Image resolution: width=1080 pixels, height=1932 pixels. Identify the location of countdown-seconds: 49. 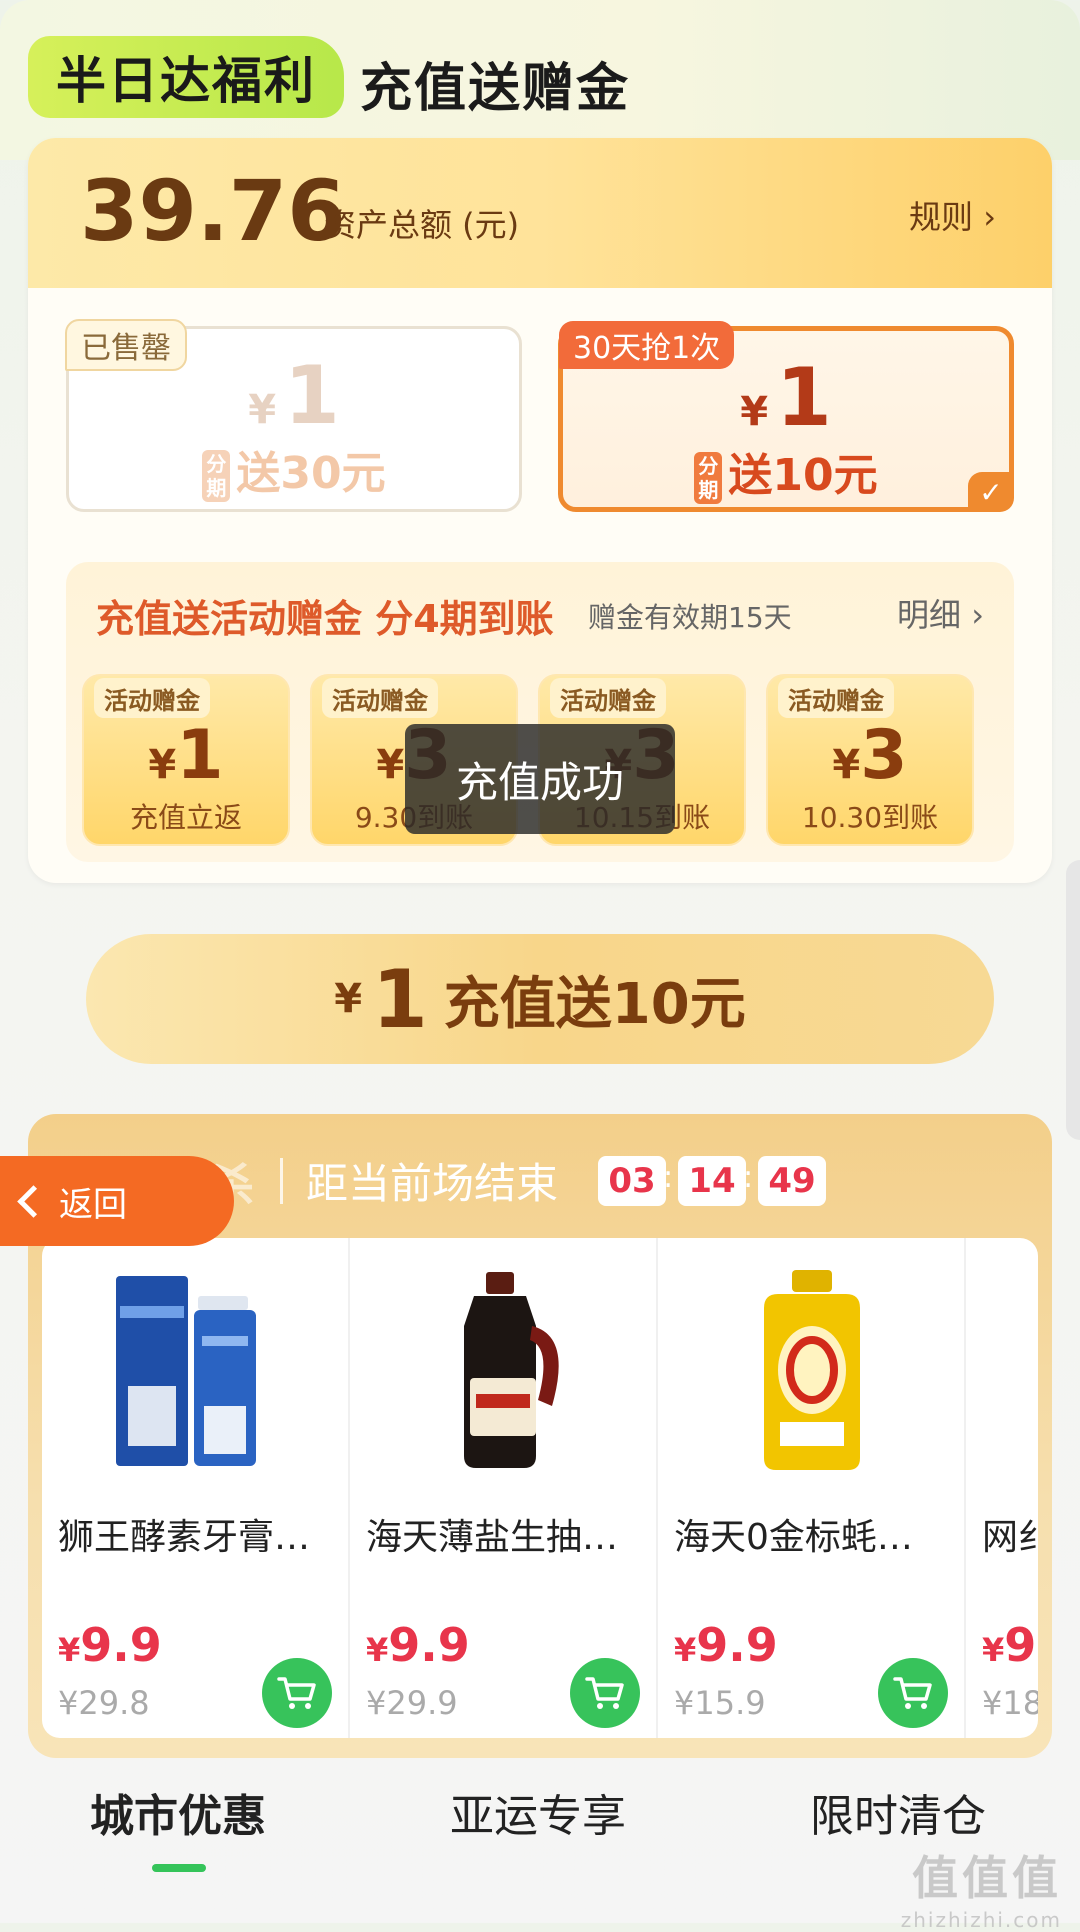
(792, 1181).